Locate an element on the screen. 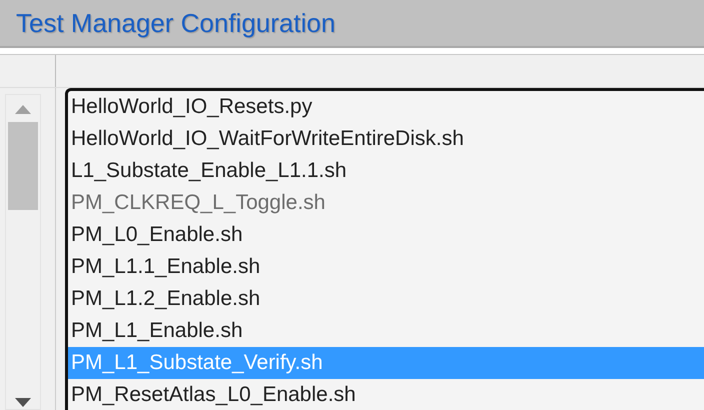 The image size is (704, 410). scroll-thumb is located at coordinates (23, 166).